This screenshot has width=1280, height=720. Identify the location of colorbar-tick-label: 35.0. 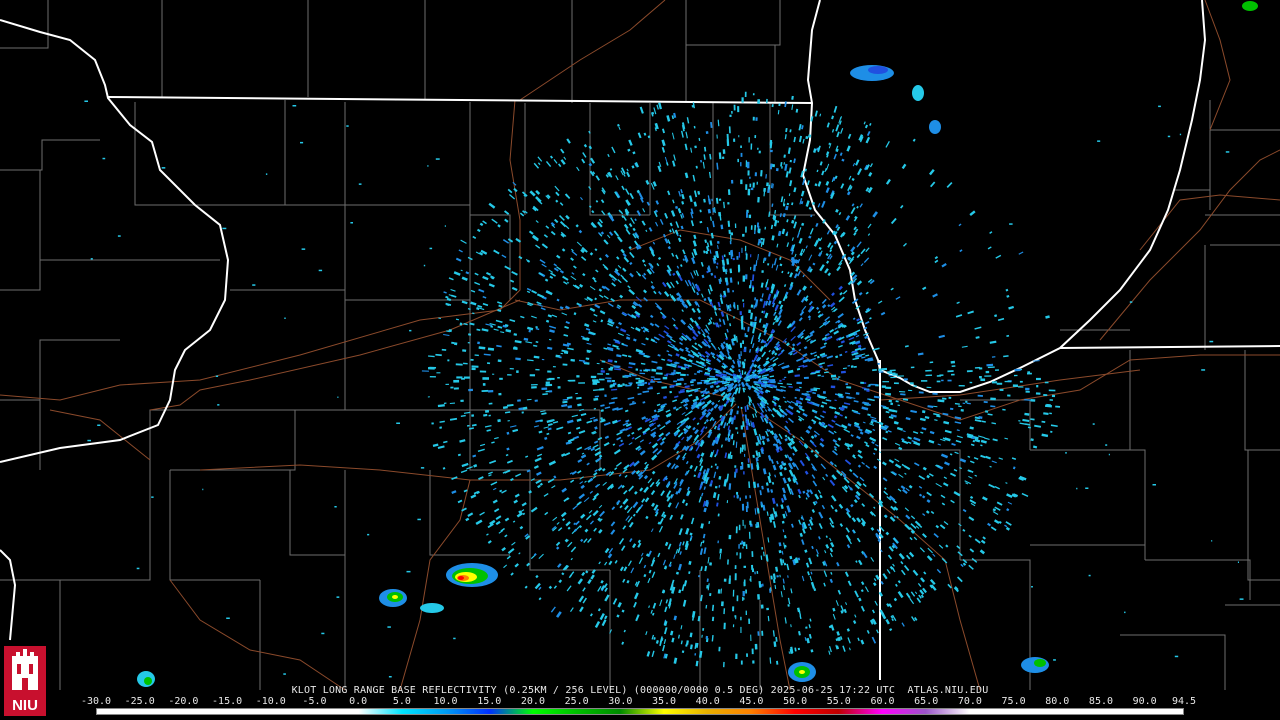
(664, 701).